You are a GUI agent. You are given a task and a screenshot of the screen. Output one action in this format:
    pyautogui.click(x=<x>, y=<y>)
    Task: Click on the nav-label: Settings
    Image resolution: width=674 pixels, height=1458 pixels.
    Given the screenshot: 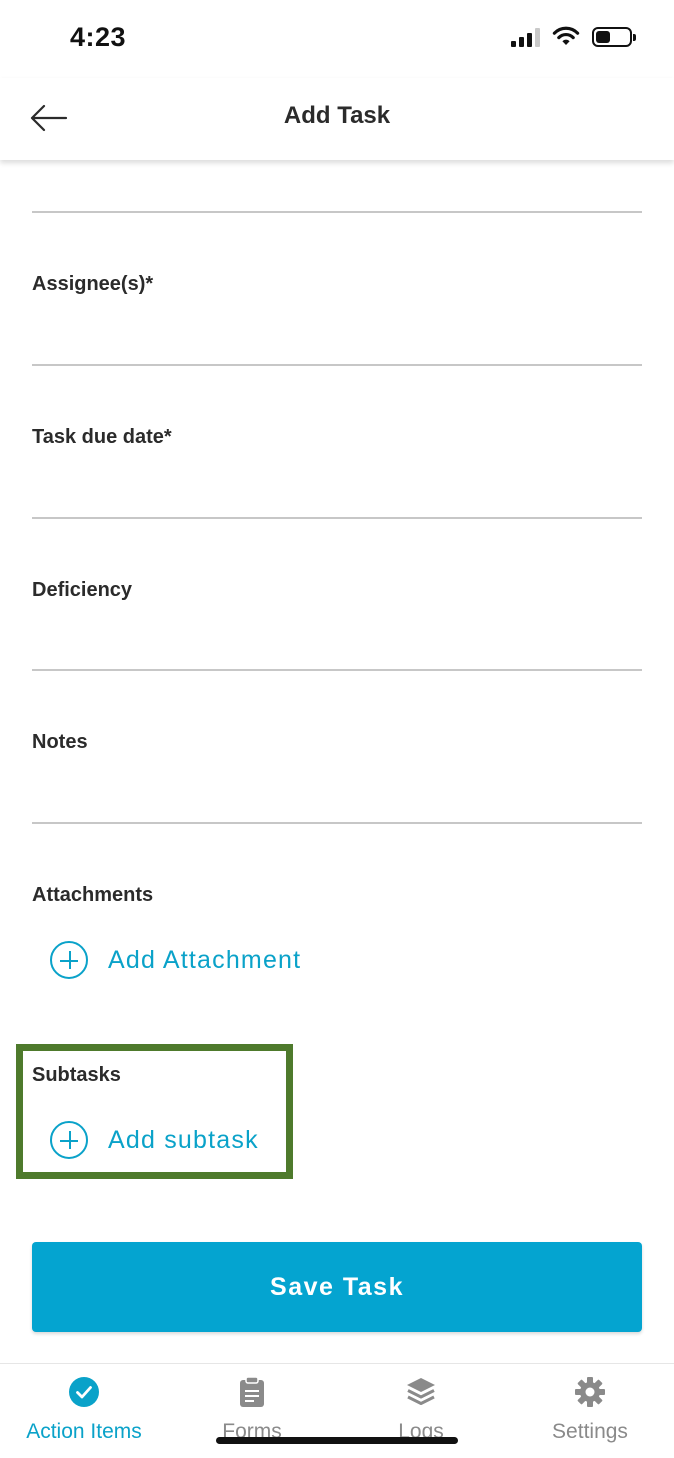 What is the action you would take?
    pyautogui.click(x=590, y=1431)
    